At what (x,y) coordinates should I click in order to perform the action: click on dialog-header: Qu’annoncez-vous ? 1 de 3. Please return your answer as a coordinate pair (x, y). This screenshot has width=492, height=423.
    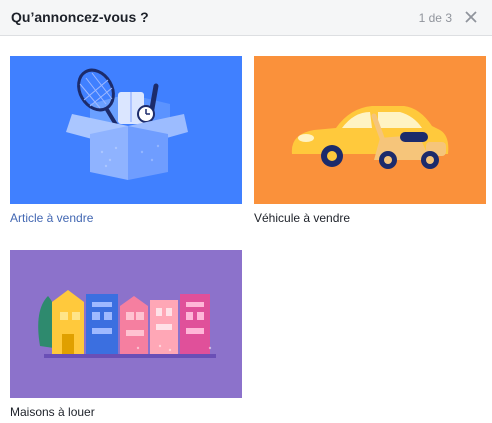
    Looking at the image, I should click on (246, 18).